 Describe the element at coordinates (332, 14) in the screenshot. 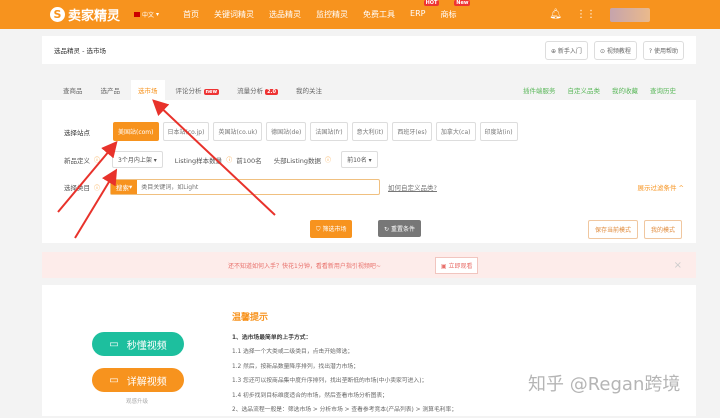

I see `nav-monitor: 监控精灵` at that location.